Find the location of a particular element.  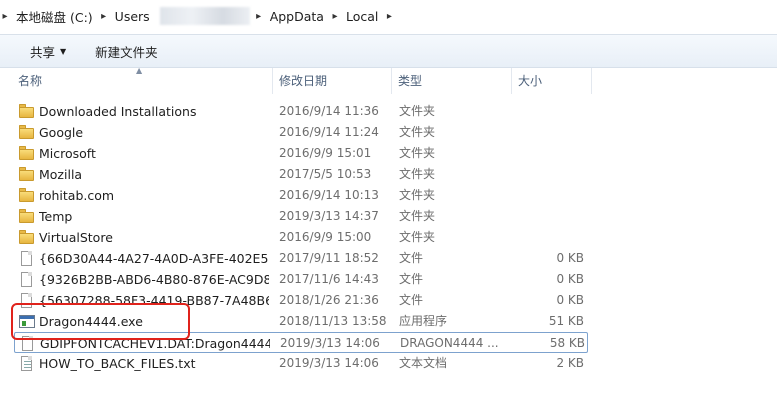

file-modified-date: 2017/11/6 14:43 is located at coordinates (329, 279).